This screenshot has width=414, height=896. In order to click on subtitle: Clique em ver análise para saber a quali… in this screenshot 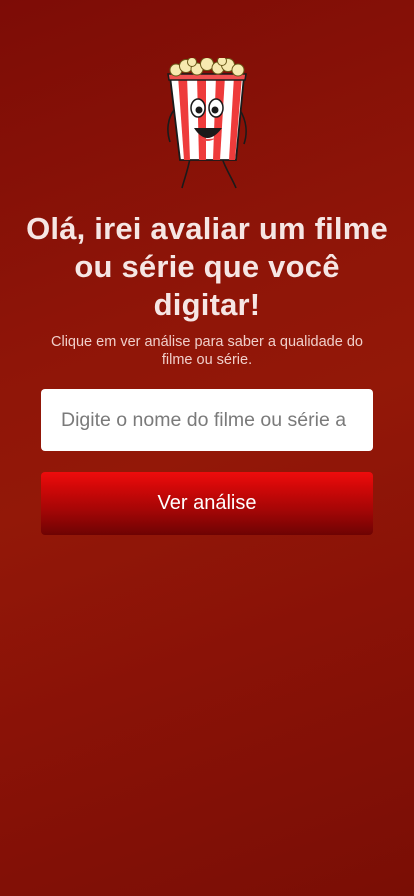, I will do `click(207, 351)`.